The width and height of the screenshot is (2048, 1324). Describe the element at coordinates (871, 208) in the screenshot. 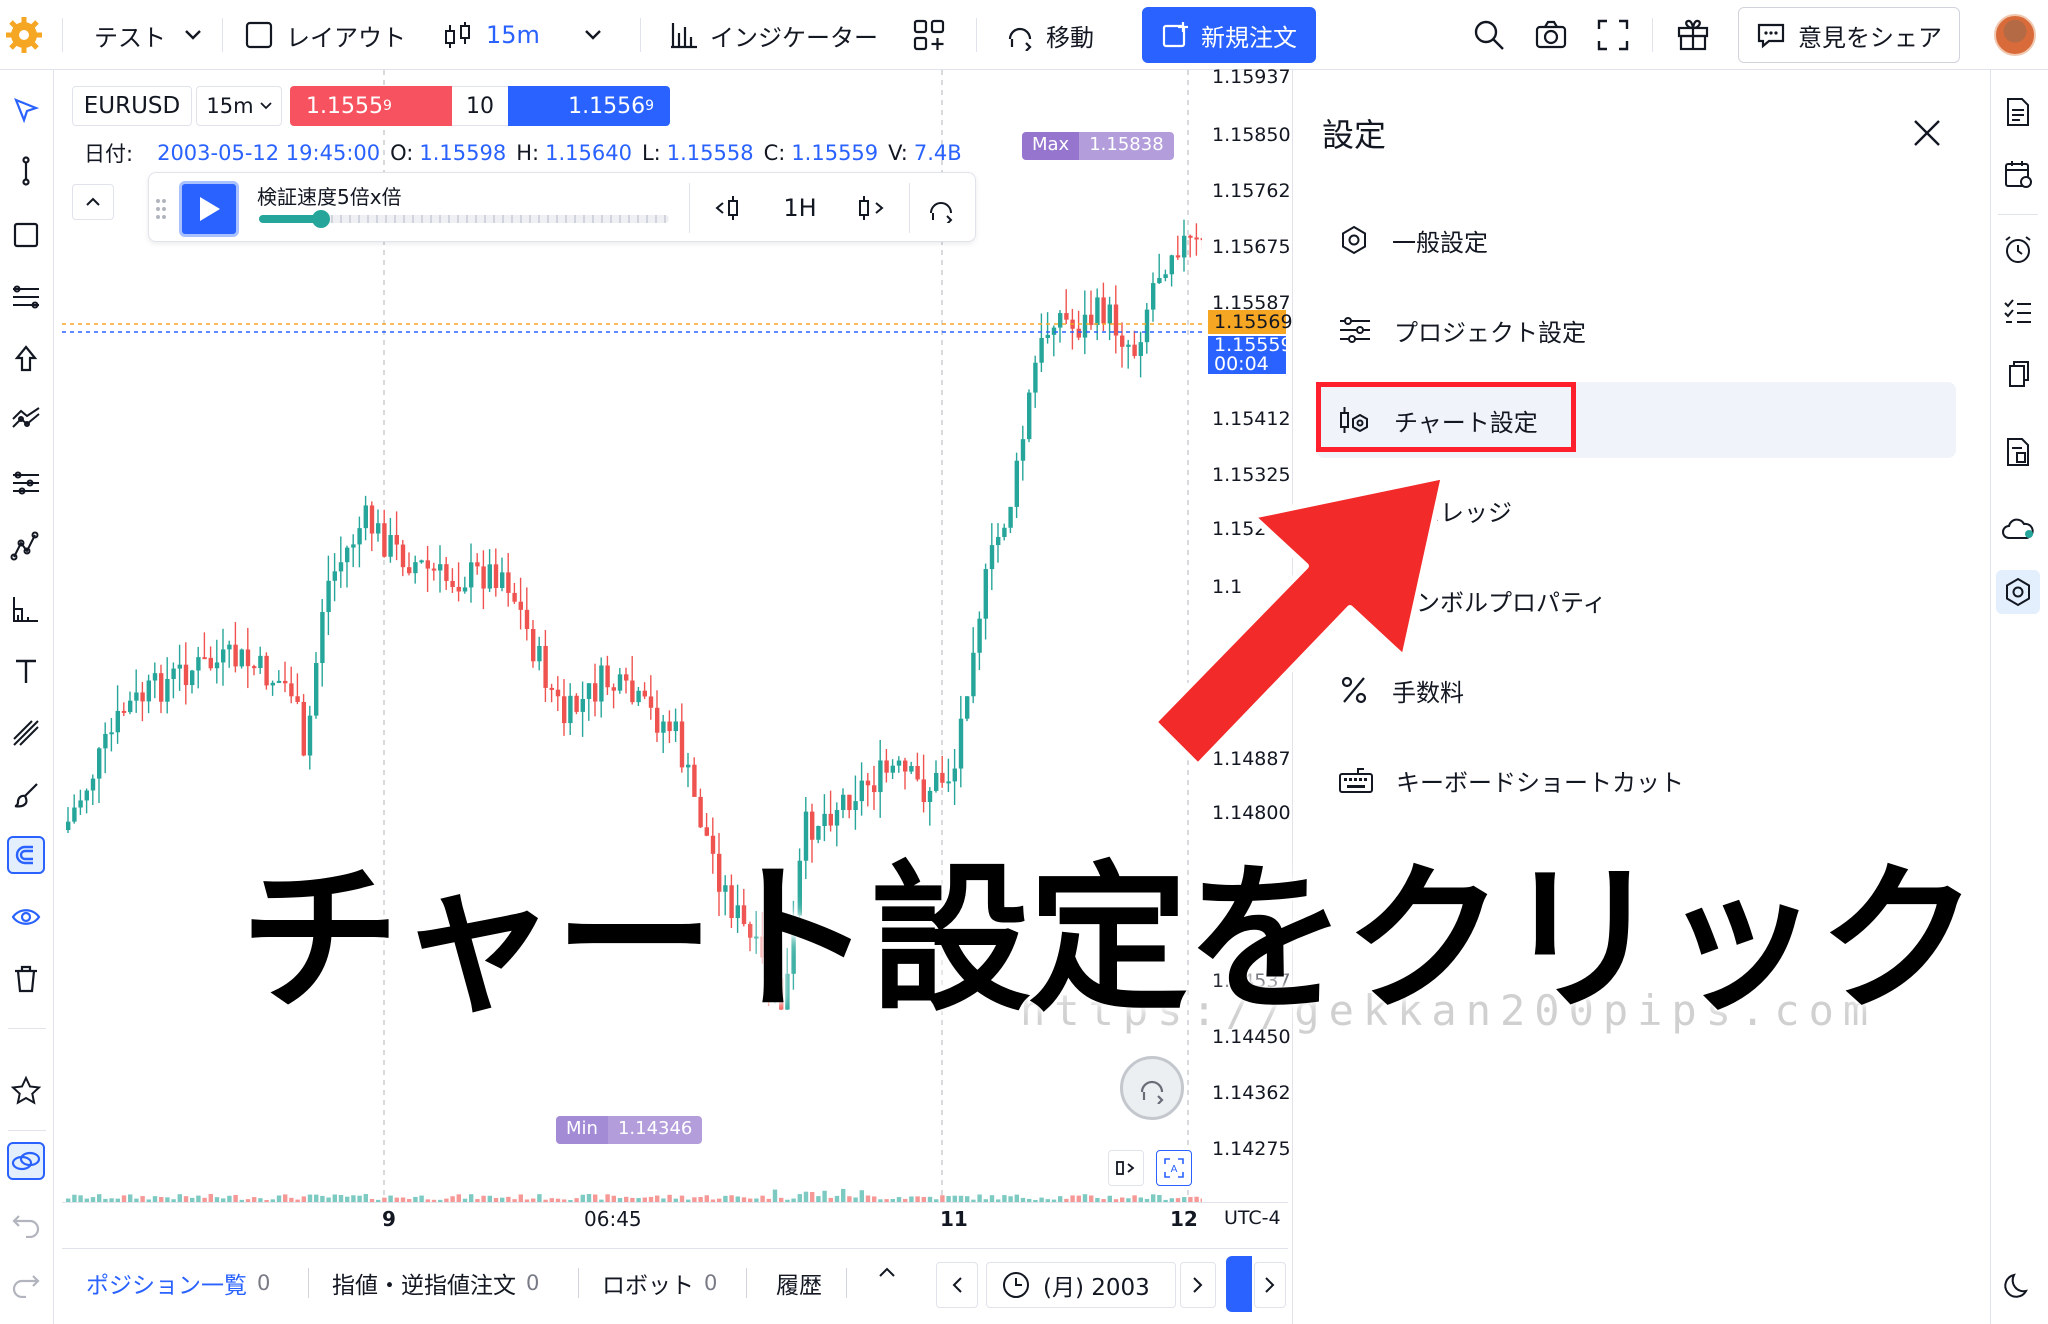

I see `step-forward-button` at that location.